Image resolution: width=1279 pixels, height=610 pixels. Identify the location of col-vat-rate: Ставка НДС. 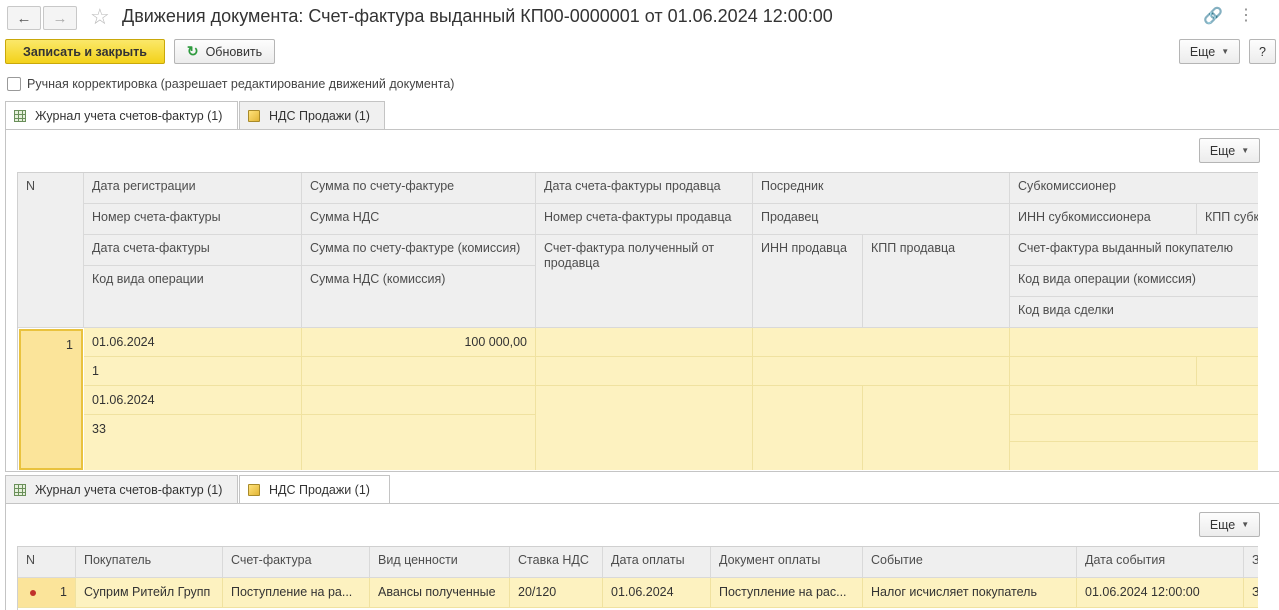
(556, 562).